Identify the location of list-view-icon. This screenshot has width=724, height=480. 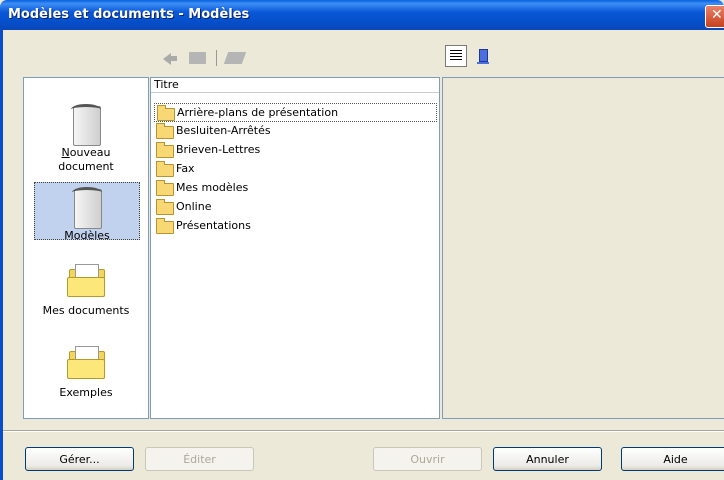
(456, 56).